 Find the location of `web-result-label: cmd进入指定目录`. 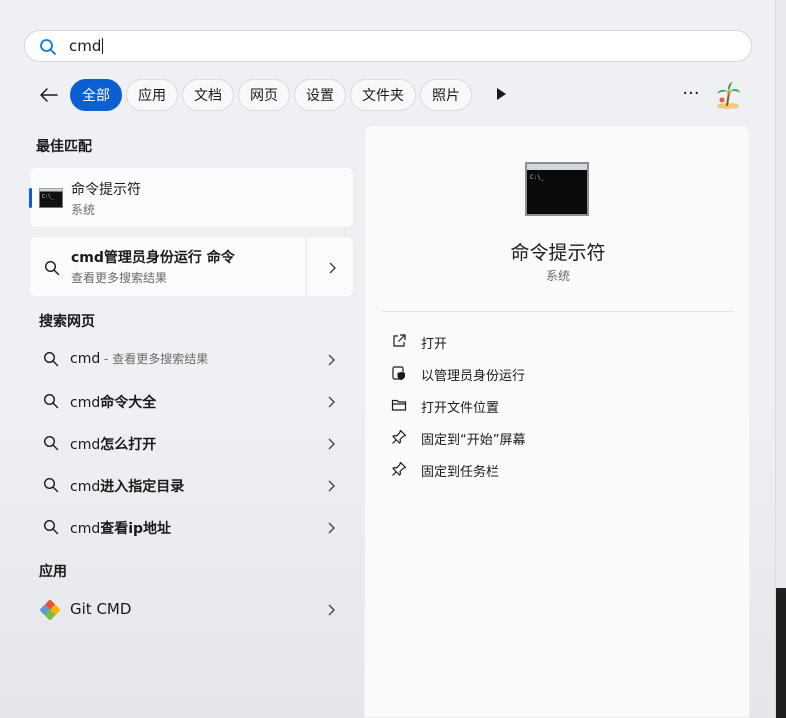

web-result-label: cmd进入指定目录 is located at coordinates (127, 487).